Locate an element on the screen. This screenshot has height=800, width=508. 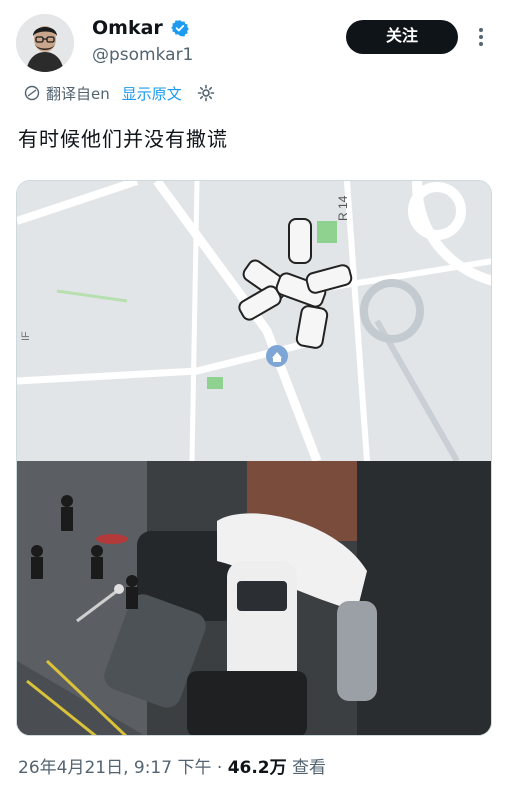
show-original-link: 显示原文 is located at coordinates (152, 93).